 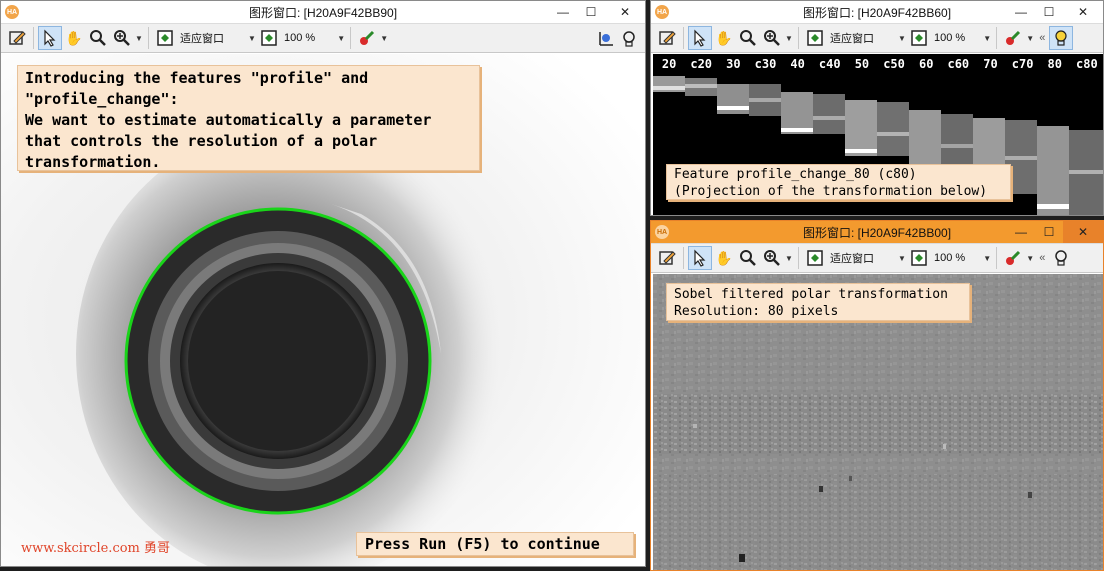 What do you see at coordinates (797, 64) in the screenshot?
I see `profile-label: 40` at bounding box center [797, 64].